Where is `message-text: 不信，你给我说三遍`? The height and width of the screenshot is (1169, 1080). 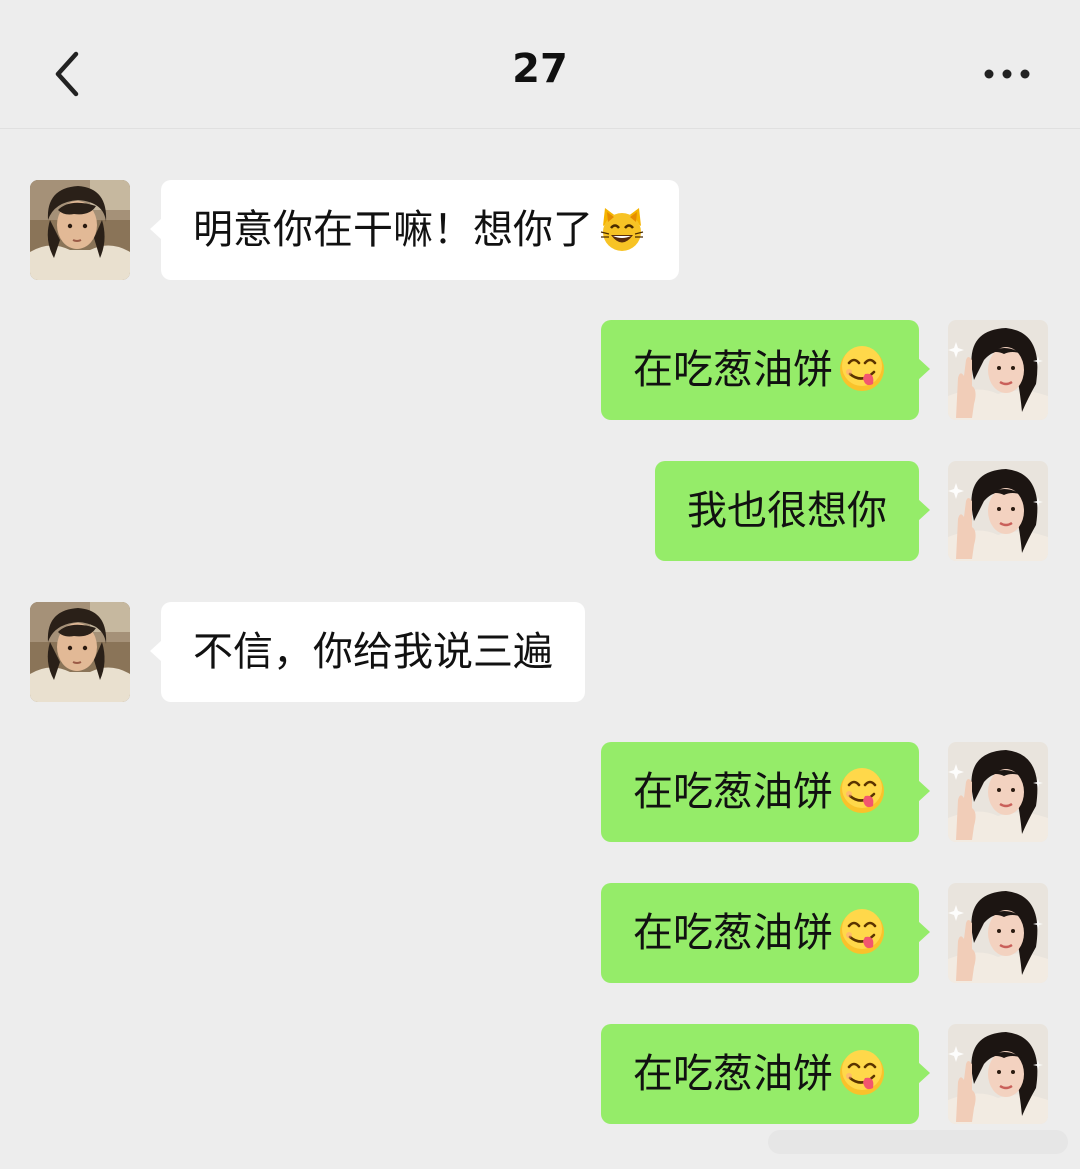
message-text: 不信，你给我说三遍 is located at coordinates (373, 652).